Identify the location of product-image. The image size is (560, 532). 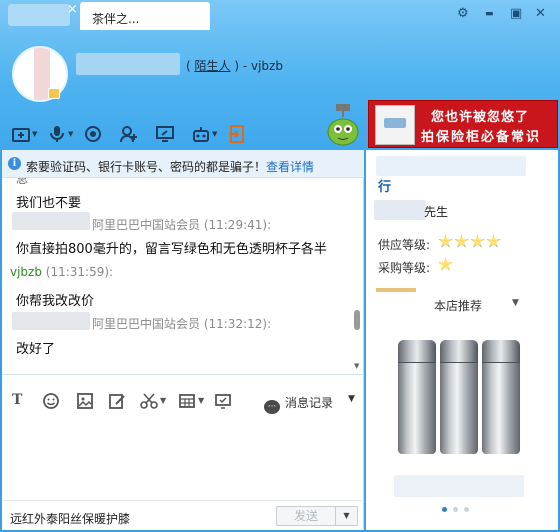
(460, 399).